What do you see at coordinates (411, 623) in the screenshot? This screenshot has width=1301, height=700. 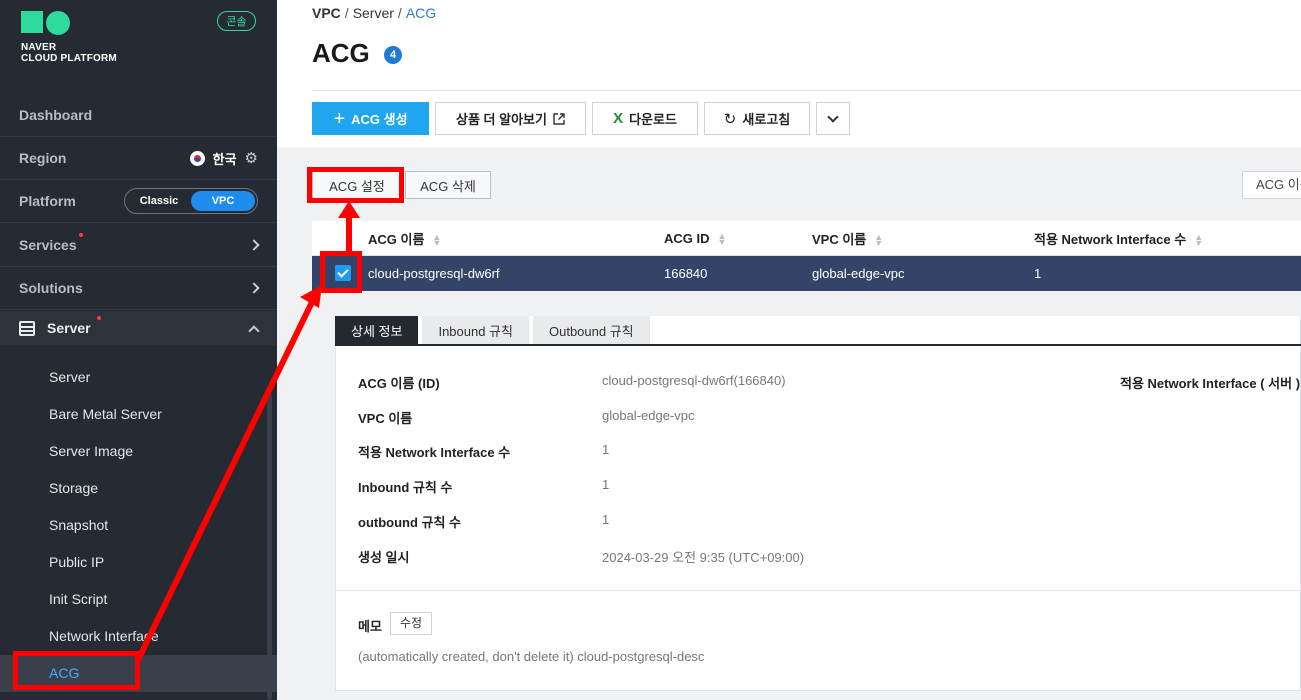 I see `memo-edit-button: 수정` at bounding box center [411, 623].